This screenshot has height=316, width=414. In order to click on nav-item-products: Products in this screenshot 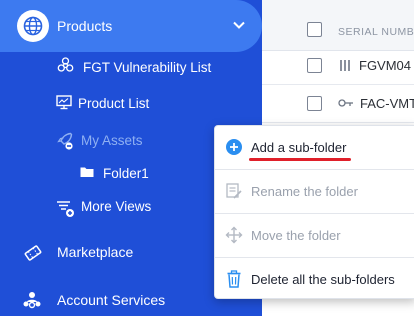, I will do `click(131, 26)`.